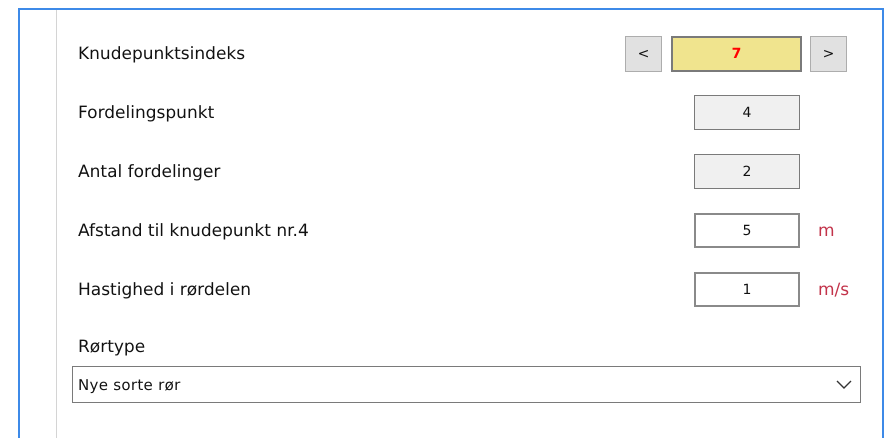  What do you see at coordinates (747, 230) in the screenshot?
I see `input-field: 5` at bounding box center [747, 230].